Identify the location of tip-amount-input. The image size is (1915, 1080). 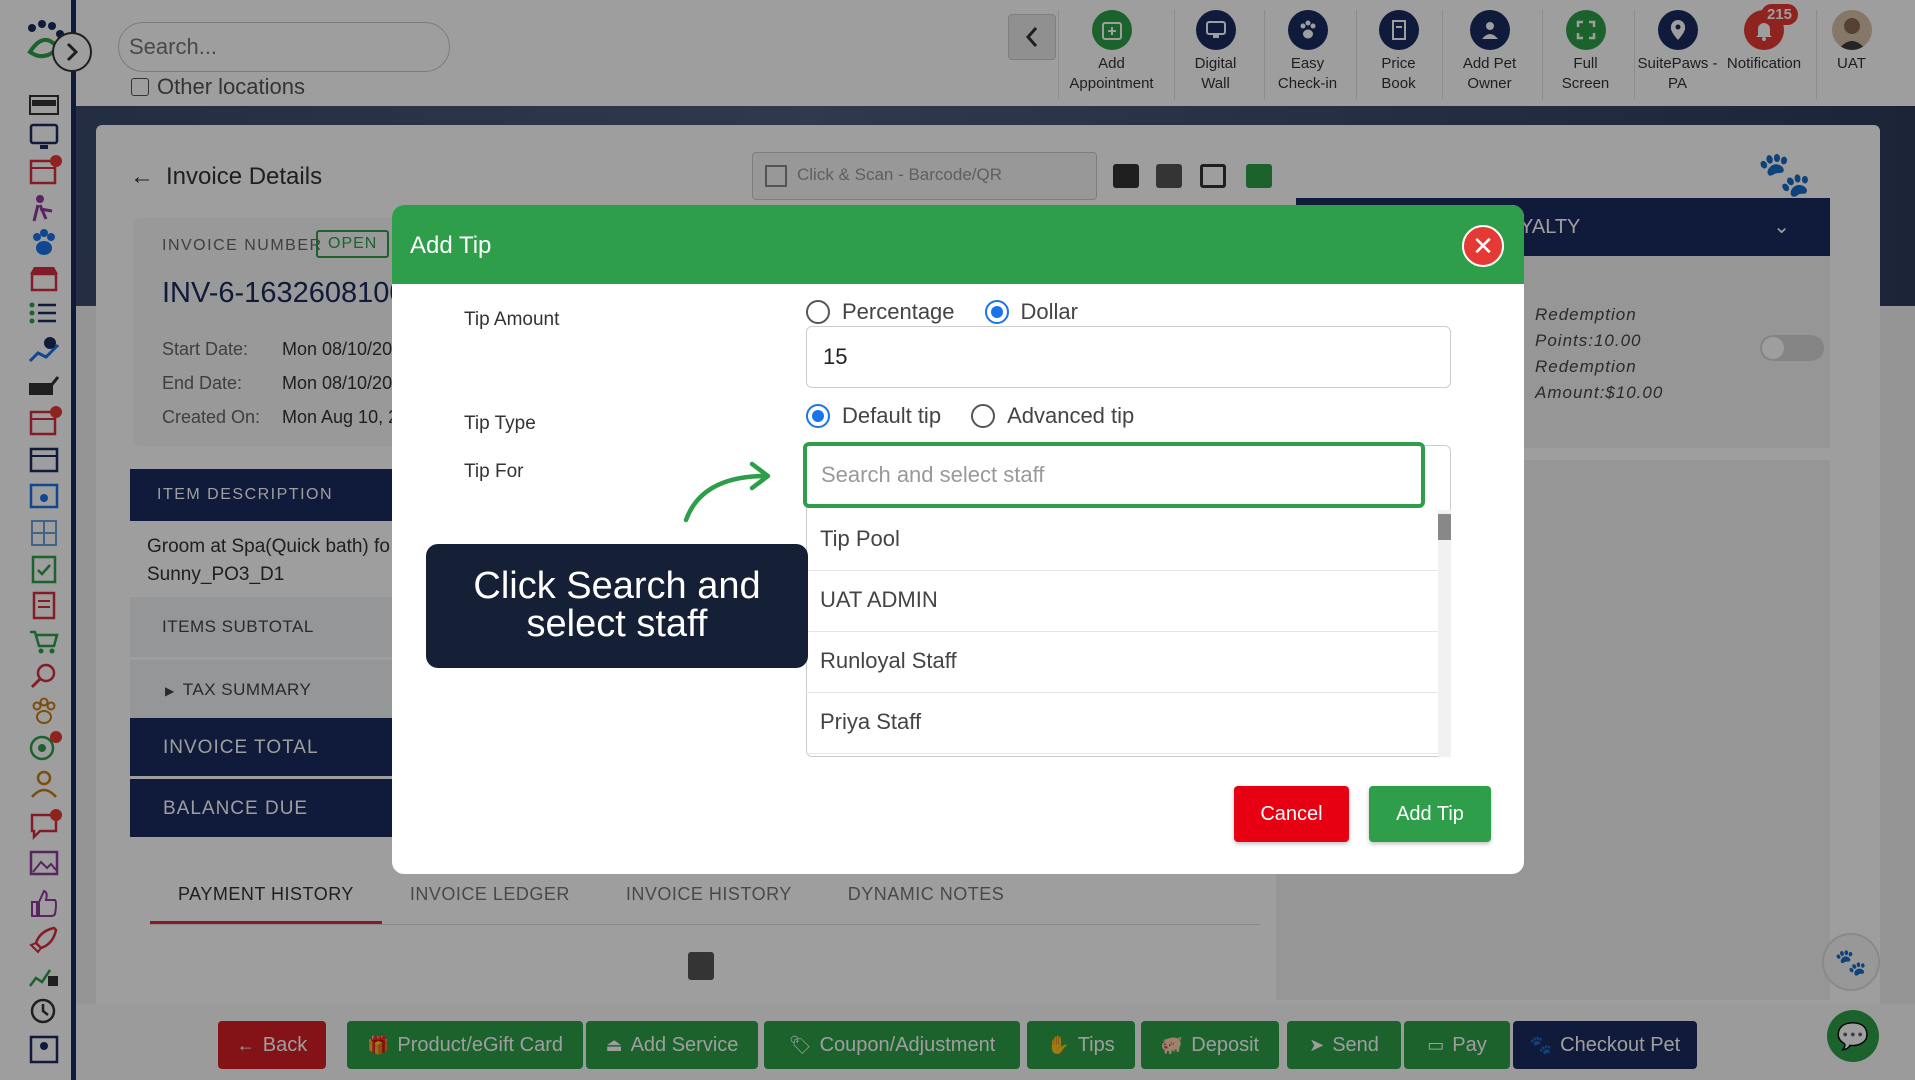
(1128, 357).